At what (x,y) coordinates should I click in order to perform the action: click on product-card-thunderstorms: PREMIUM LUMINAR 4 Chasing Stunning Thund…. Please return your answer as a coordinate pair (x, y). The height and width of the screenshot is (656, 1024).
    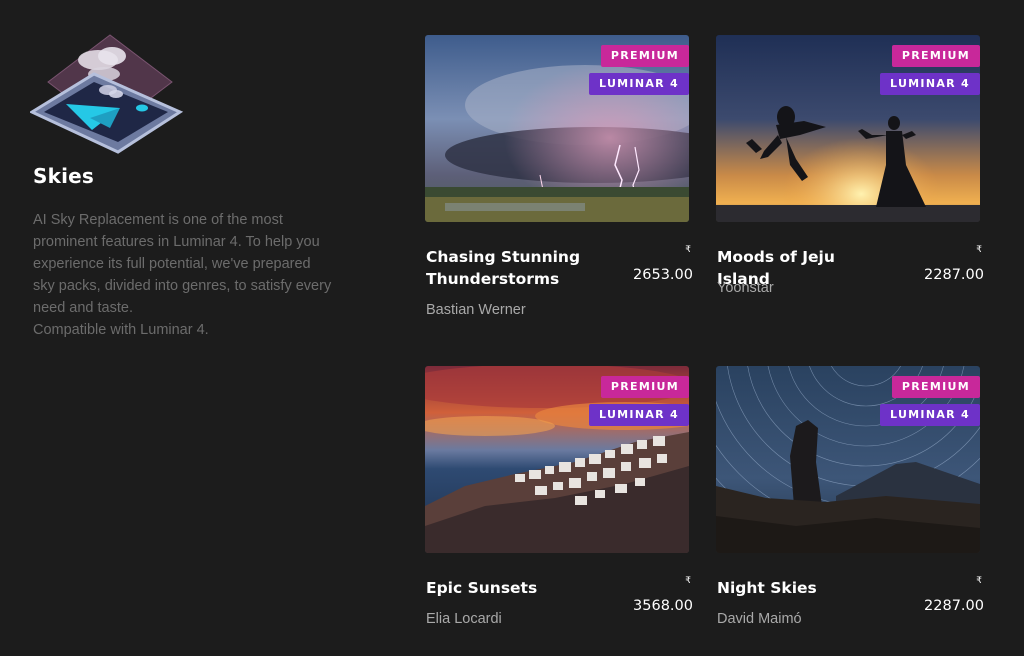
    Looking at the image, I should click on (559, 180).